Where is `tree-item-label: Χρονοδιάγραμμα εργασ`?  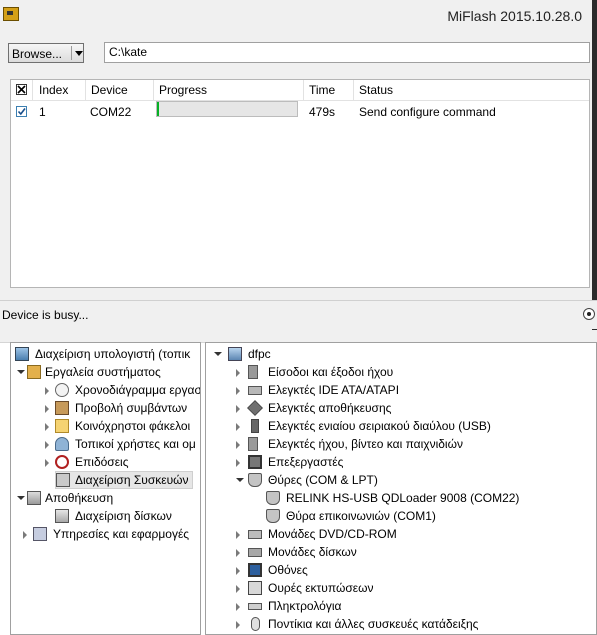 tree-item-label: Χρονοδιάγραμμα εργασ is located at coordinates (138, 390).